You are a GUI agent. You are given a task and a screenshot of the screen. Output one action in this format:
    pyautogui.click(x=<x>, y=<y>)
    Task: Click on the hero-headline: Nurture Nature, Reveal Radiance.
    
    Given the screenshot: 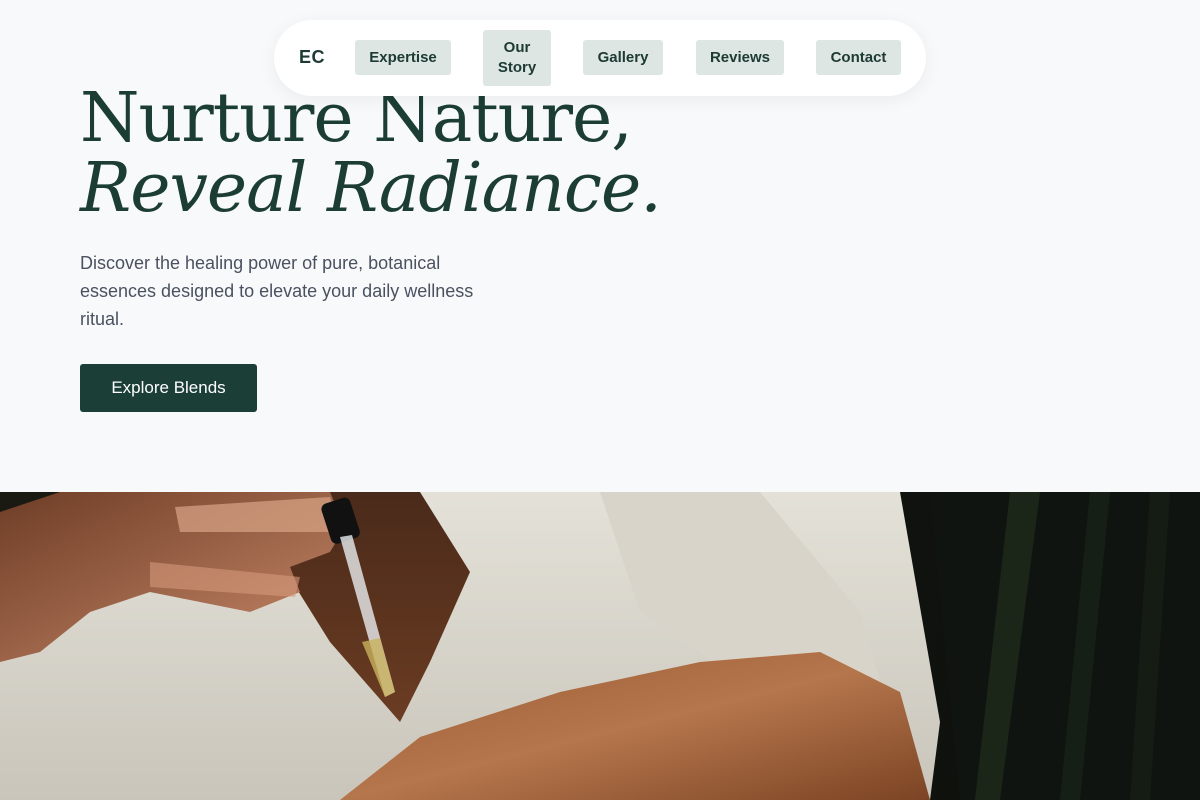 What is the action you would take?
    pyautogui.click(x=371, y=156)
    